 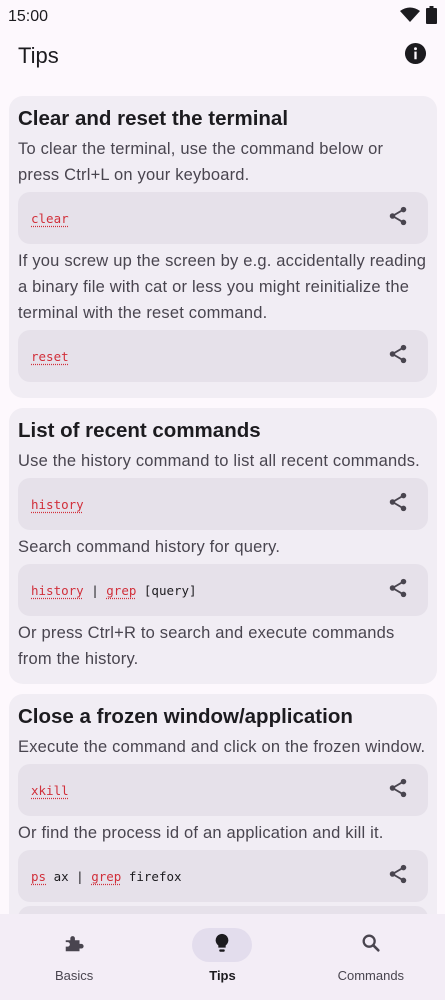 I want to click on lightbulb-icon, so click(x=222, y=945).